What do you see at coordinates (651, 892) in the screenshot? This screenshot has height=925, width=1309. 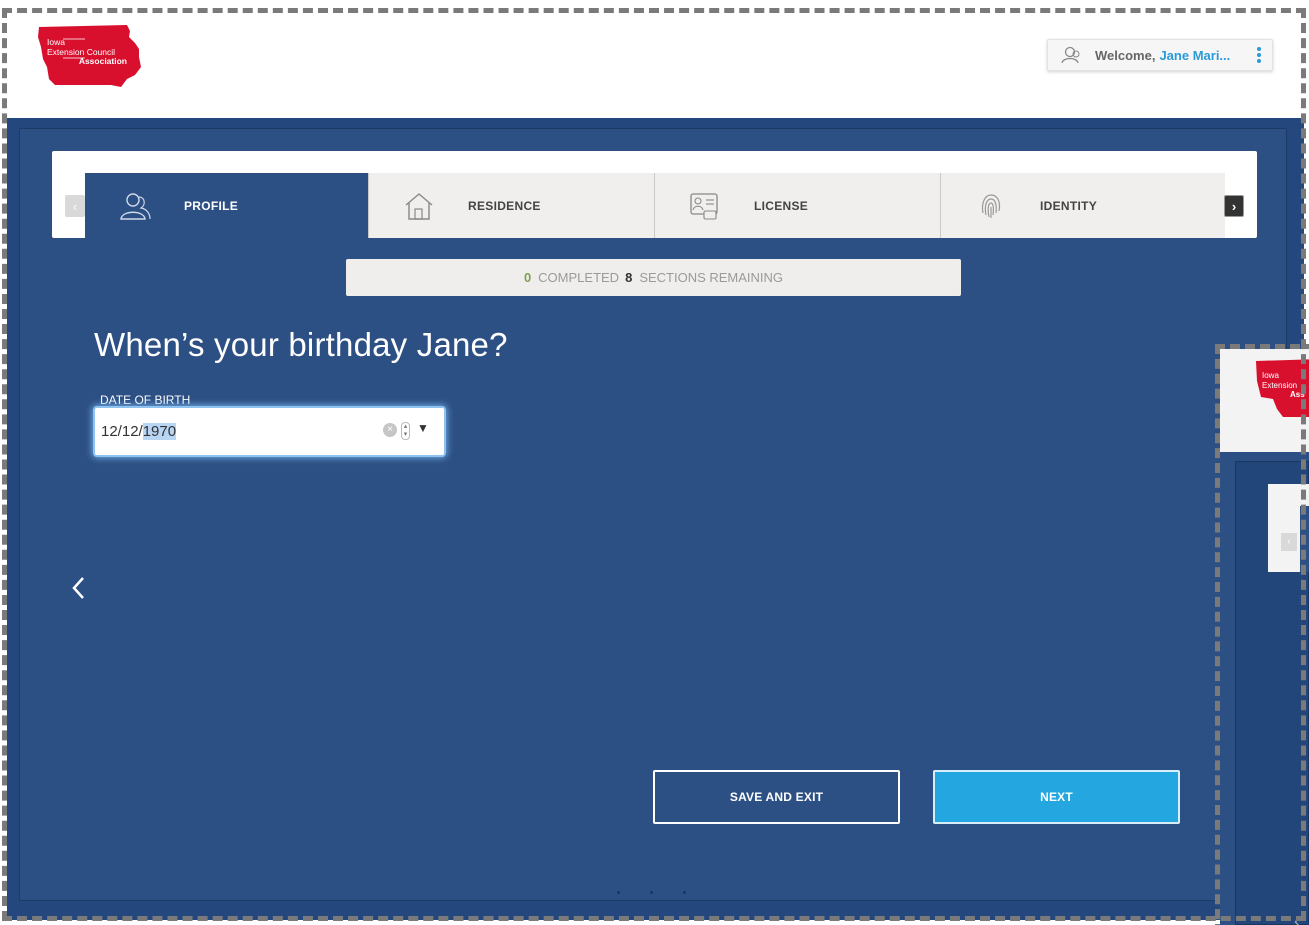 I see `pagination-dots` at bounding box center [651, 892].